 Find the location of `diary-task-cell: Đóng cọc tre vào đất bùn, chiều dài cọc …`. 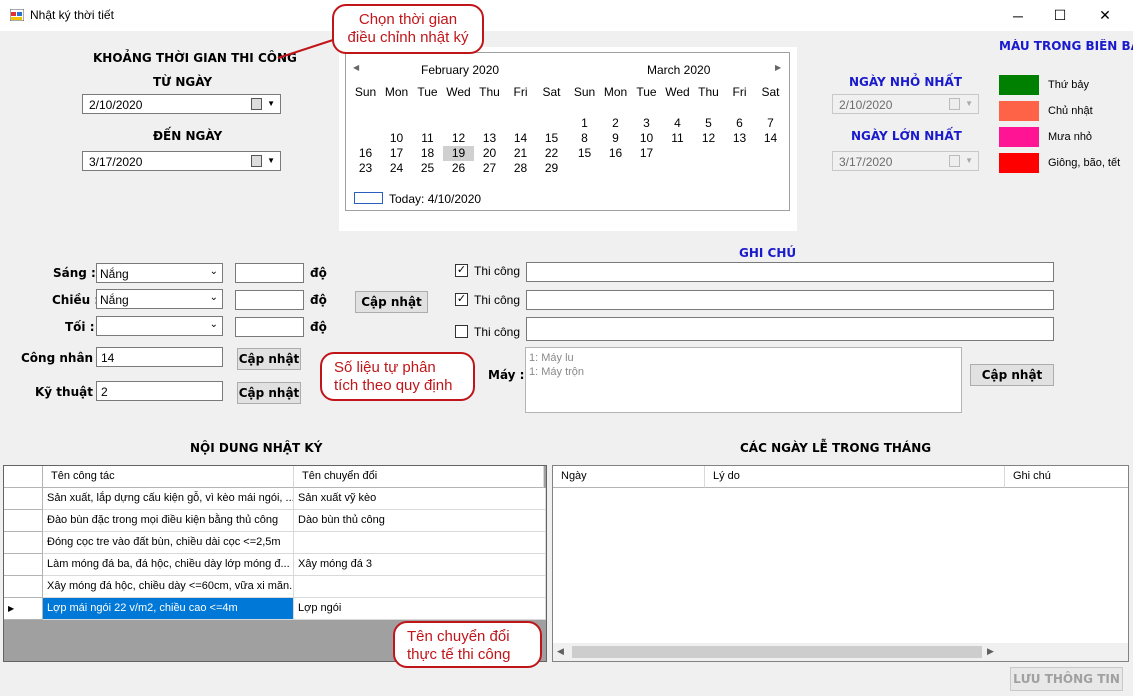

diary-task-cell: Đóng cọc tre vào đất bùn, chiều dài cọc … is located at coordinates (168, 543).